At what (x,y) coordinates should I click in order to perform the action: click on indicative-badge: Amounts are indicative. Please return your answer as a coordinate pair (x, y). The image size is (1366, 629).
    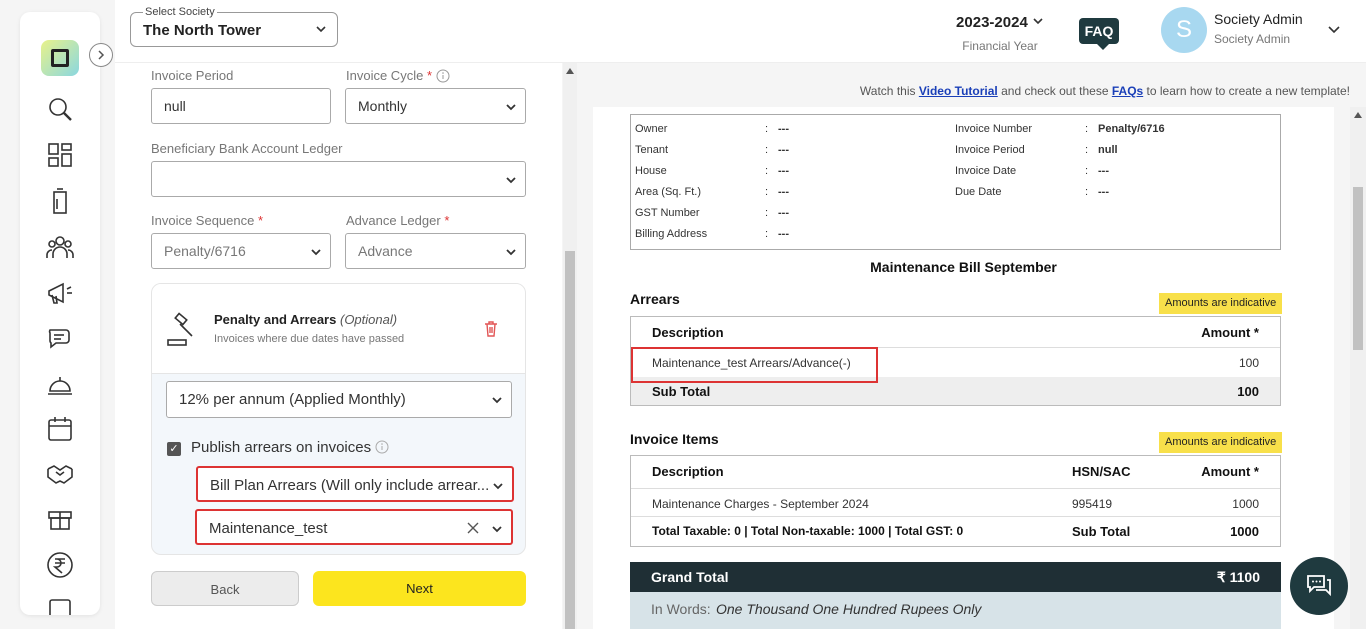
    Looking at the image, I should click on (1221, 442).